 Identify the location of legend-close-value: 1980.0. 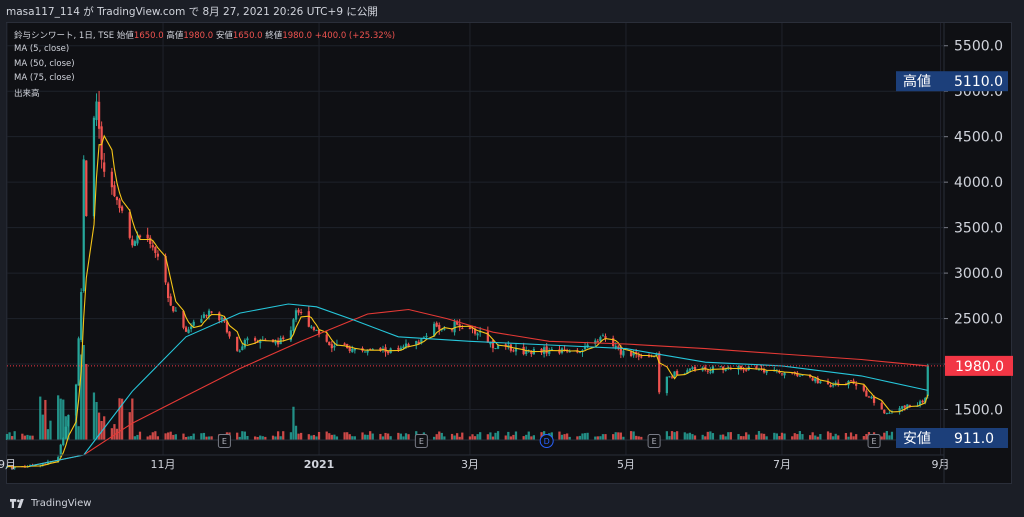
(297, 36).